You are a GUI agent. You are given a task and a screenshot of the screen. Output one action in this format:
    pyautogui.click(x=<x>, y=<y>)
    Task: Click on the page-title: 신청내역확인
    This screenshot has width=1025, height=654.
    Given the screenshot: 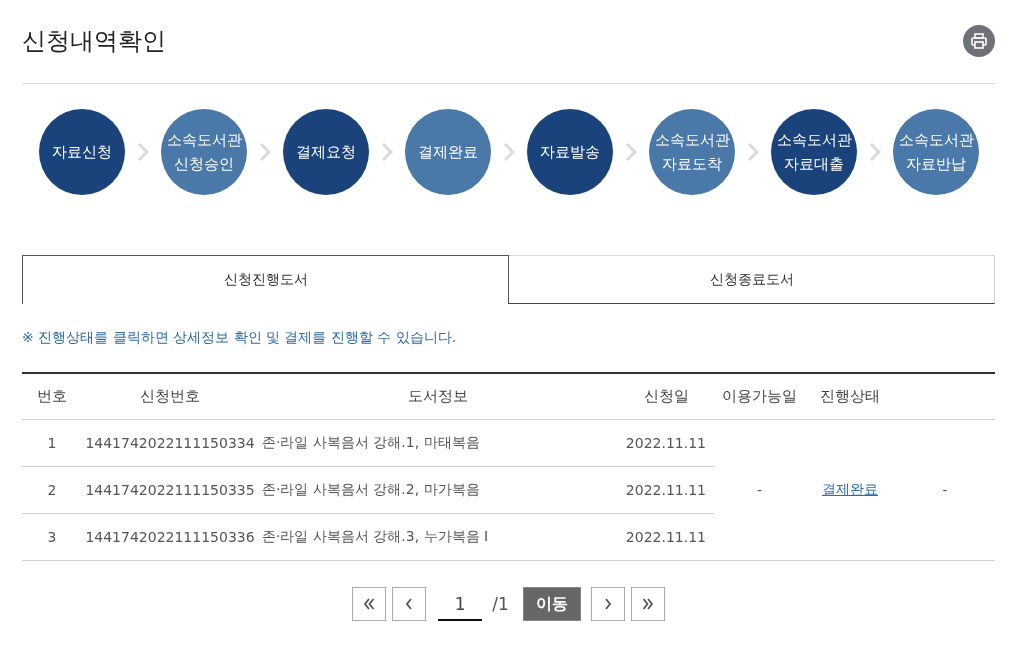 What is the action you would take?
    pyautogui.click(x=94, y=41)
    